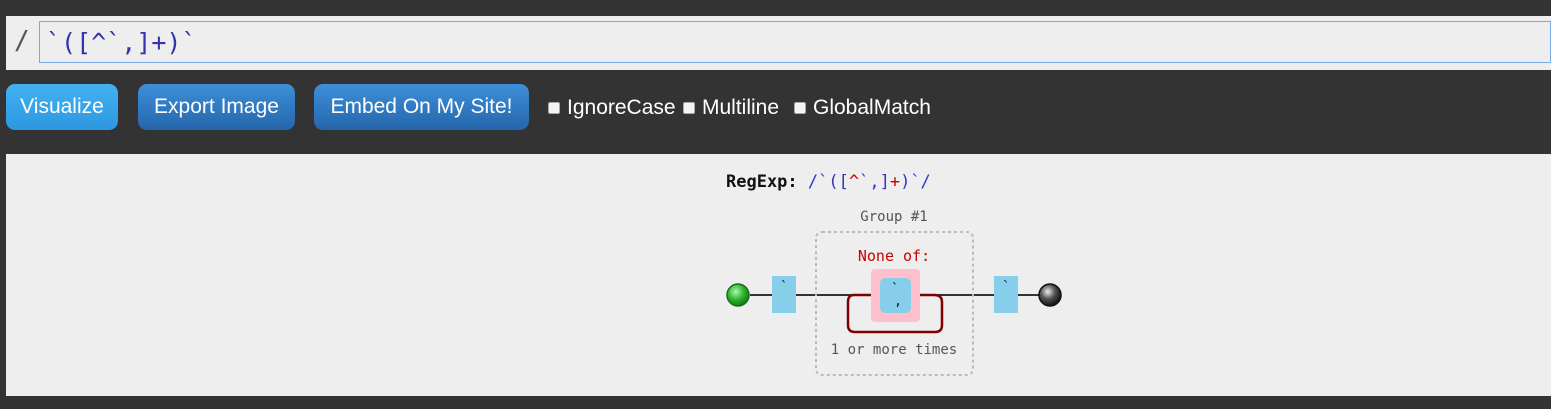 This screenshot has width=1551, height=409. I want to click on start-node, so click(738, 295).